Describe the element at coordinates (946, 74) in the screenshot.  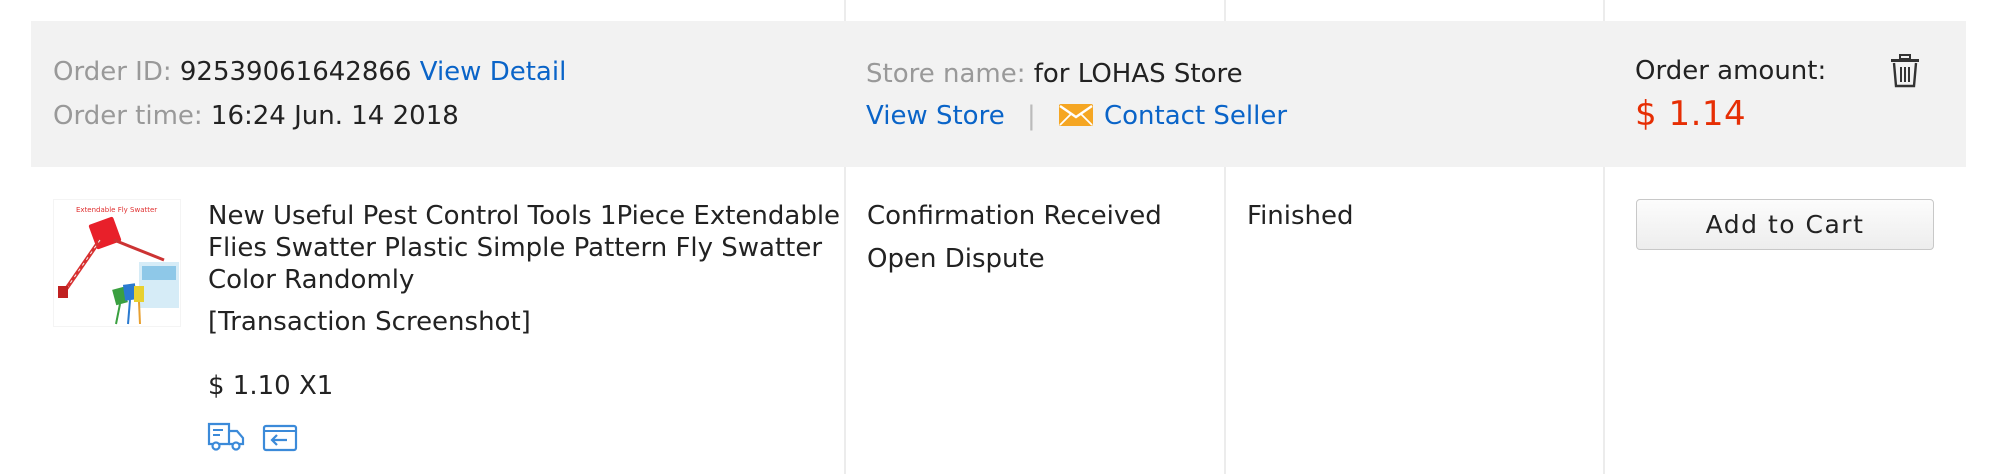
I see `store-name-label: Store name:` at that location.